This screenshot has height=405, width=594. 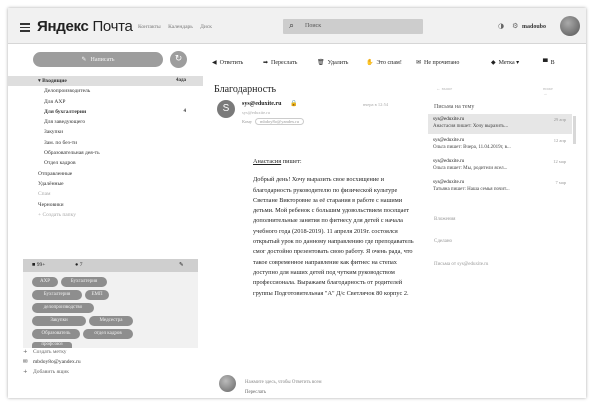 I want to click on attachments-link: Вложения, so click(x=444, y=219).